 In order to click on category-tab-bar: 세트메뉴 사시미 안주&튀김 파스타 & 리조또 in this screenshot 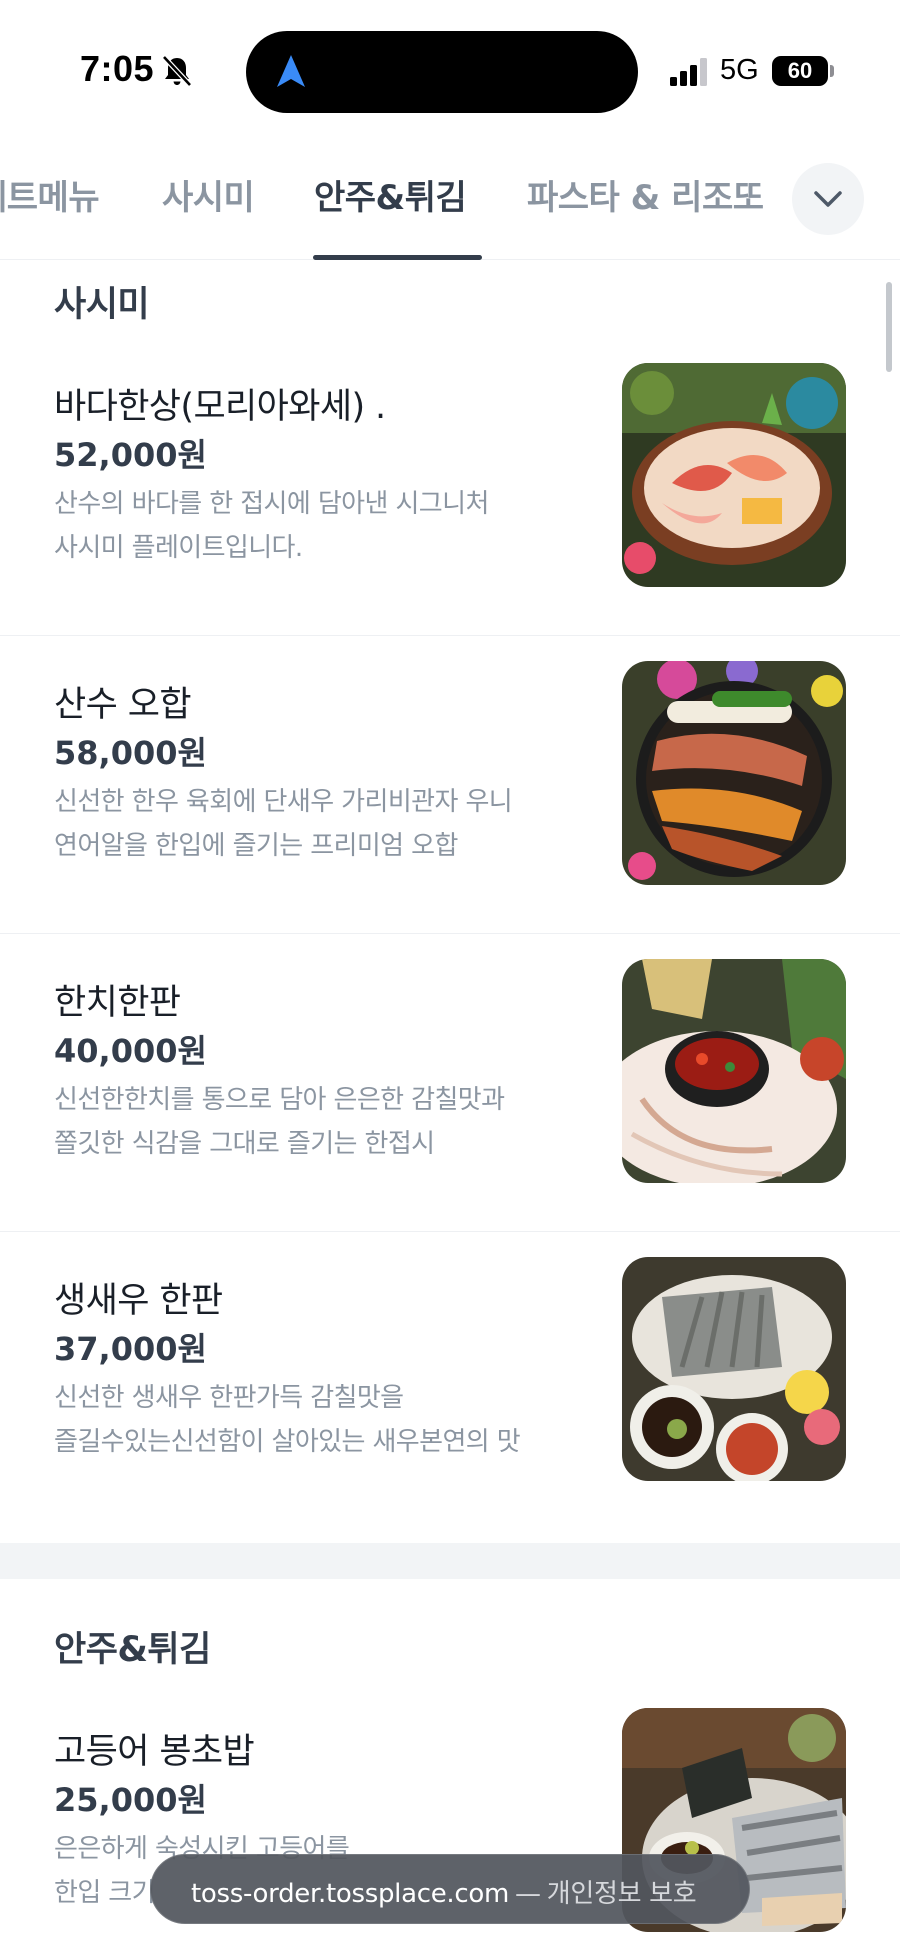, I will do `click(450, 200)`.